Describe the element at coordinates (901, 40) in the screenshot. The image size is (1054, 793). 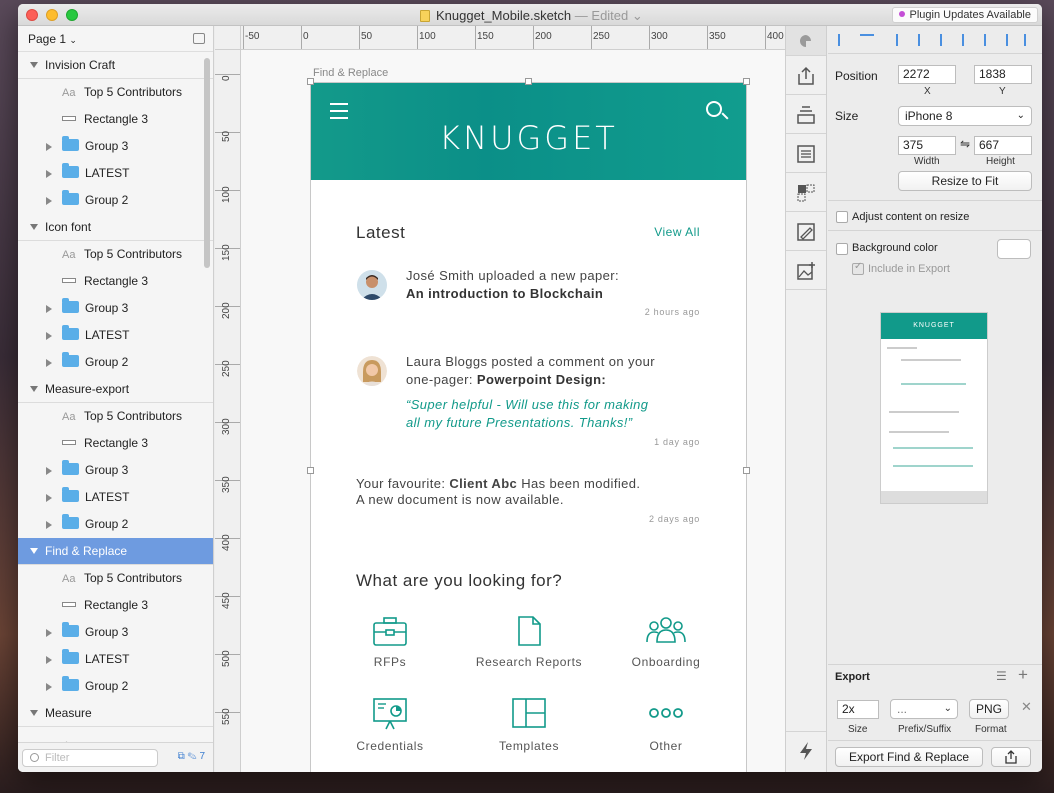
I see `align-left-edge-icon` at that location.